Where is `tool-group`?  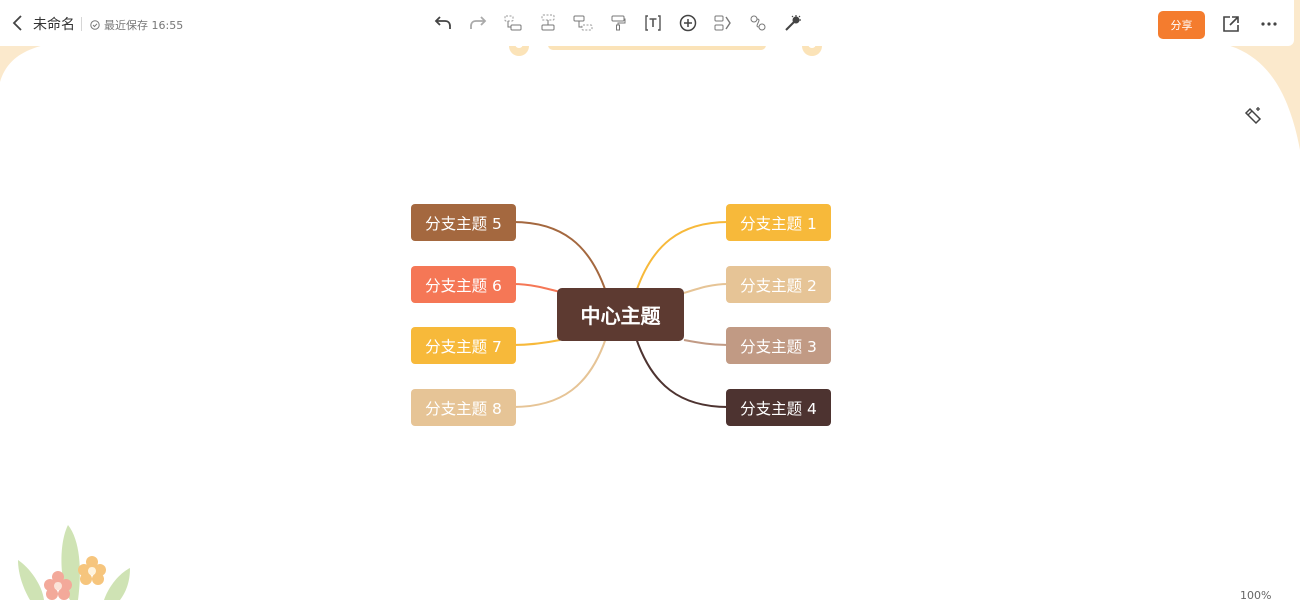 tool-group is located at coordinates (618, 23).